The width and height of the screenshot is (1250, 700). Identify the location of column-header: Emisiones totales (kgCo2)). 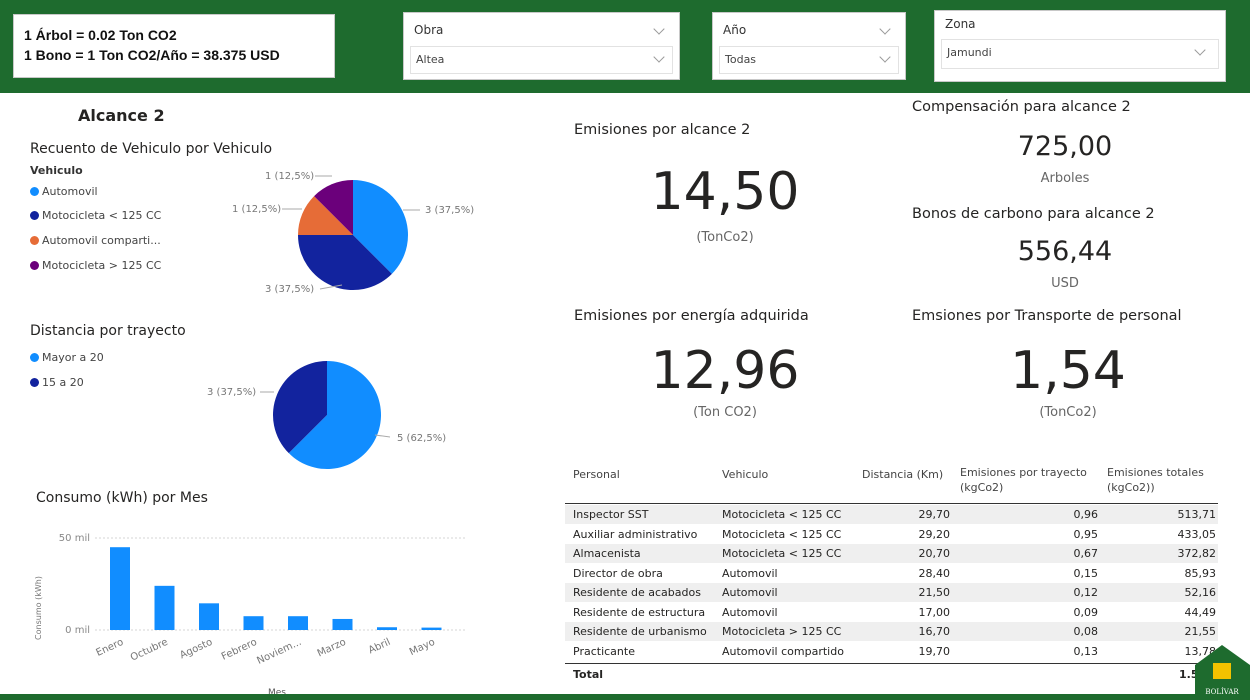
(1162, 480).